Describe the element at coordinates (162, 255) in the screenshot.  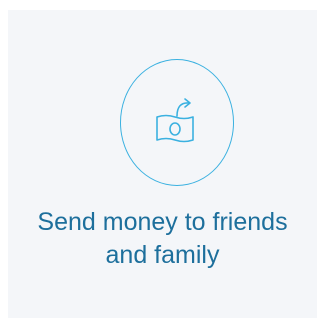
I see `headline-line-2: and family` at that location.